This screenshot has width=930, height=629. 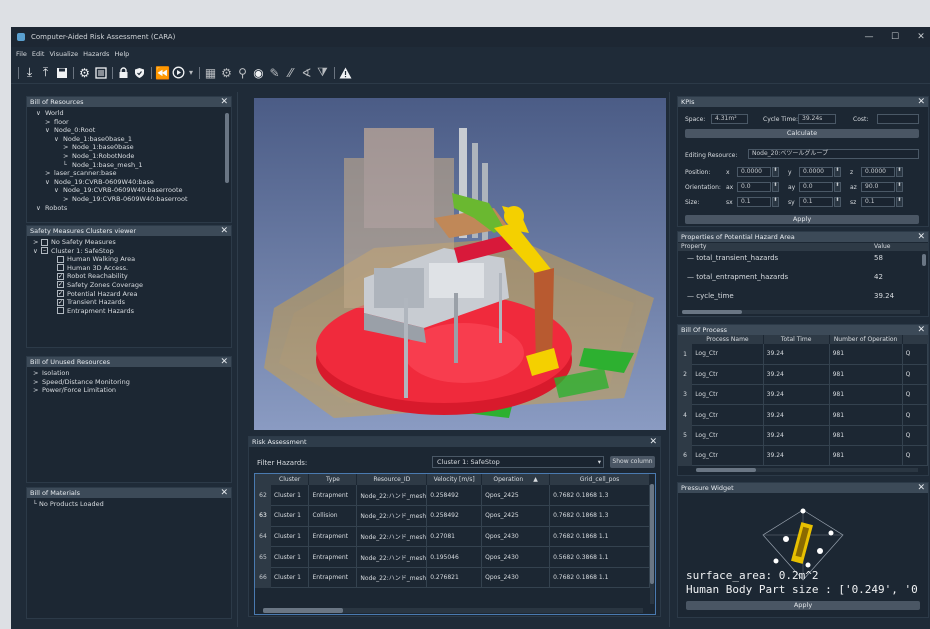 I want to click on props-hscroll, so click(x=801, y=312).